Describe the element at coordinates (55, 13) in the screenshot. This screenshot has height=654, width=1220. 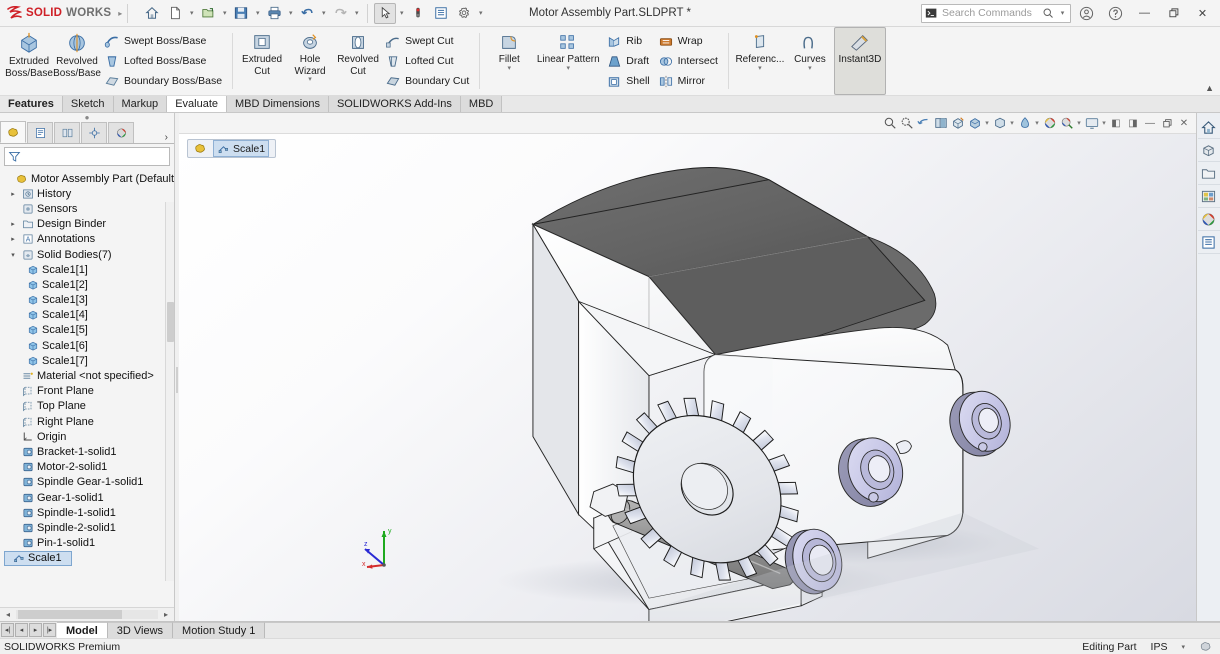
I see `solidworks-logo: SOLID WORKS` at that location.